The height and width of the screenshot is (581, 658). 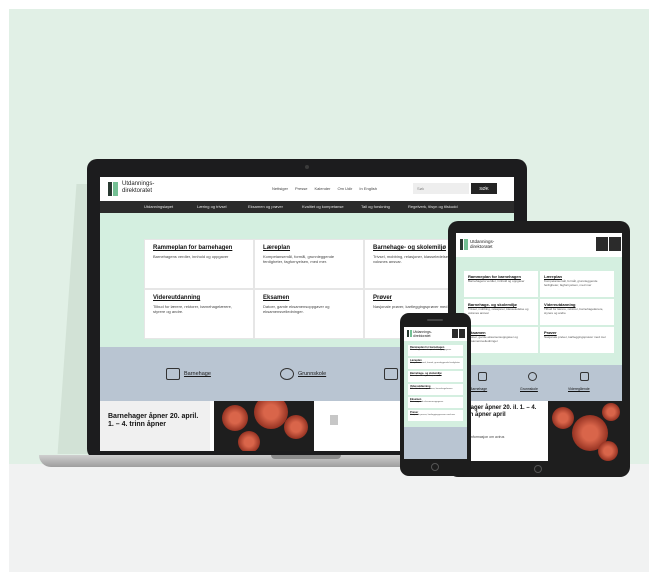 What do you see at coordinates (539, 245) in the screenshot?
I see `tablet-header: Utdannings- direktoratet` at bounding box center [539, 245].